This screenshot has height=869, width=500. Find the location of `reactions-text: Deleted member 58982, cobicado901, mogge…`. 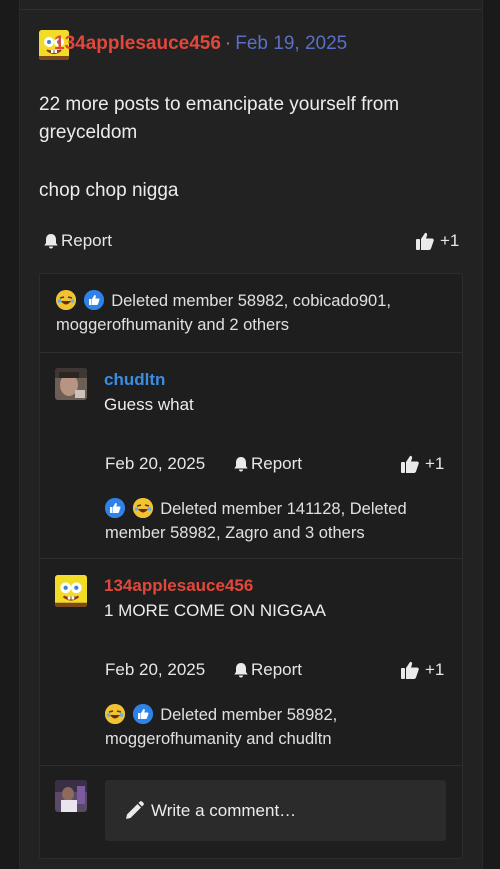

reactions-text: Deleted member 58982, cobicado901, mogge… is located at coordinates (223, 313).